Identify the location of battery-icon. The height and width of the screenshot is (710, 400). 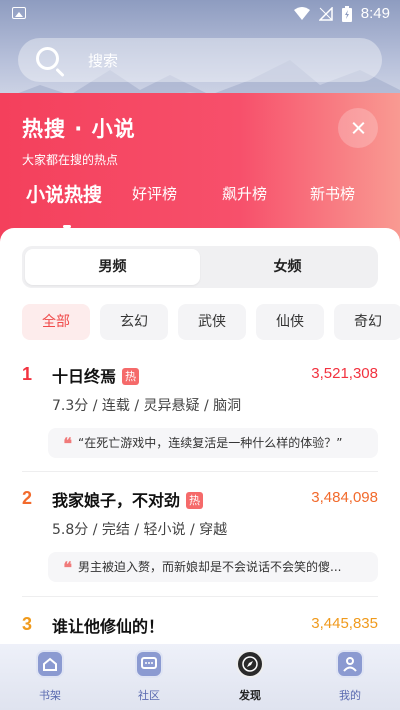
(346, 13).